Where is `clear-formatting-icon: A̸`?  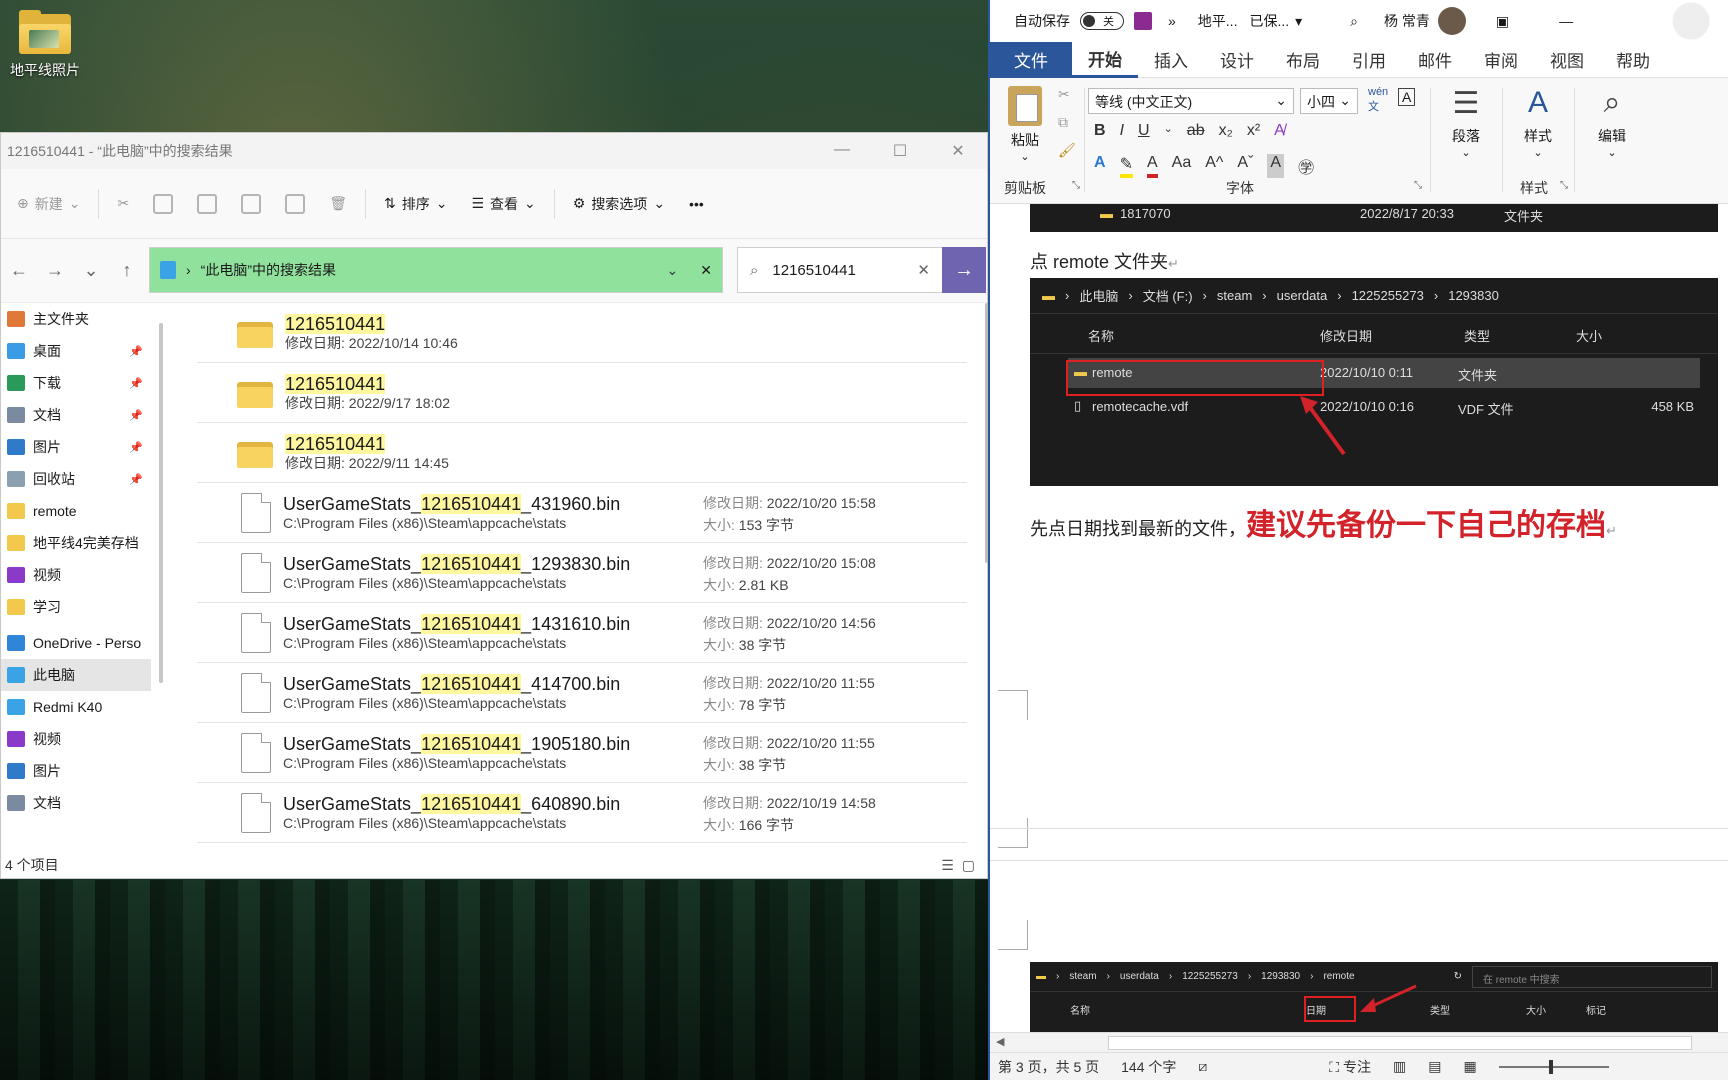 clear-formatting-icon: A̸ is located at coordinates (1279, 131).